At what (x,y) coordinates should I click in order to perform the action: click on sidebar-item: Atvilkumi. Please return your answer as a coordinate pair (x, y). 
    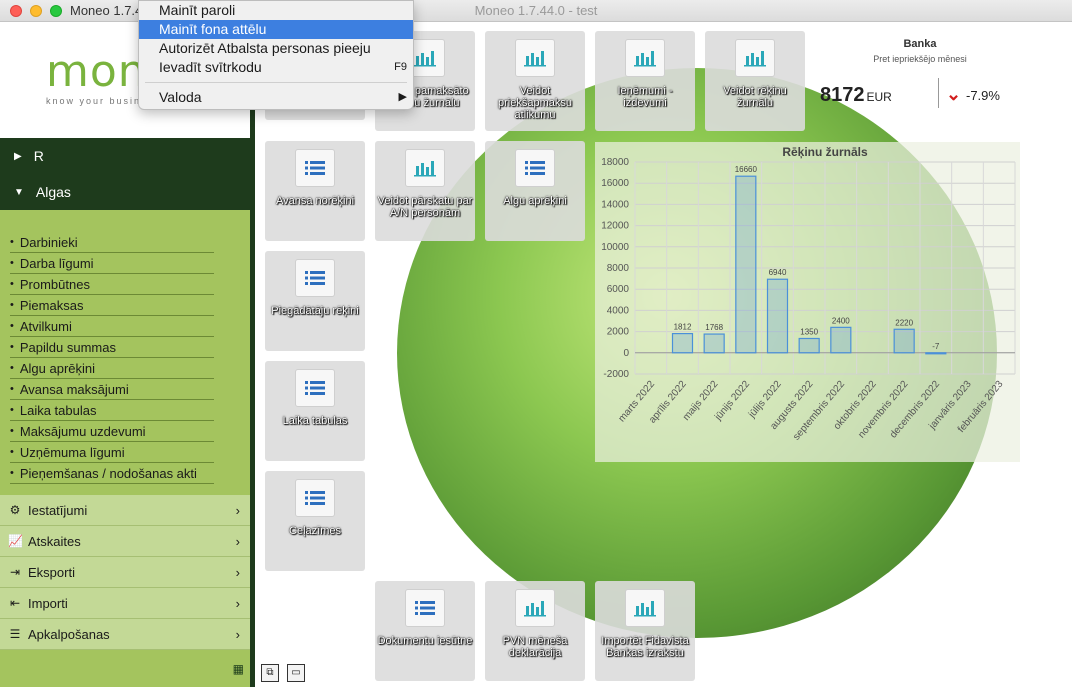
    Looking at the image, I should click on (112, 326).